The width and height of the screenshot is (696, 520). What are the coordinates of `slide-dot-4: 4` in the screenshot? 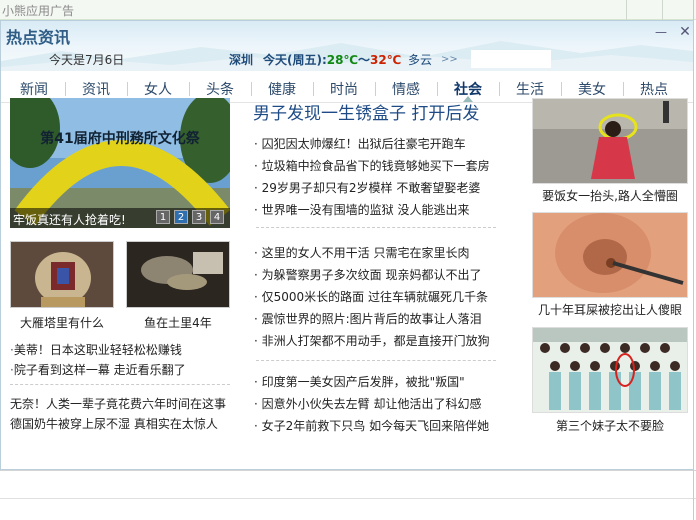 It's located at (217, 217).